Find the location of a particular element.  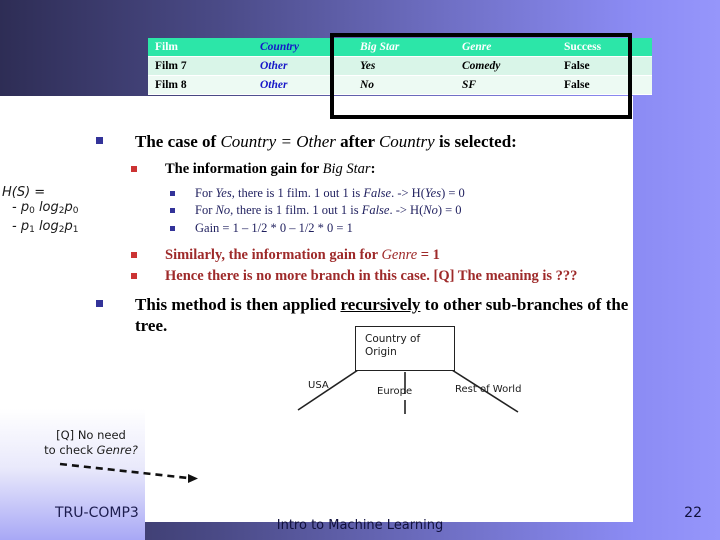

table-header-row: Film Country Big Star Genre Success is located at coordinates (400, 47).